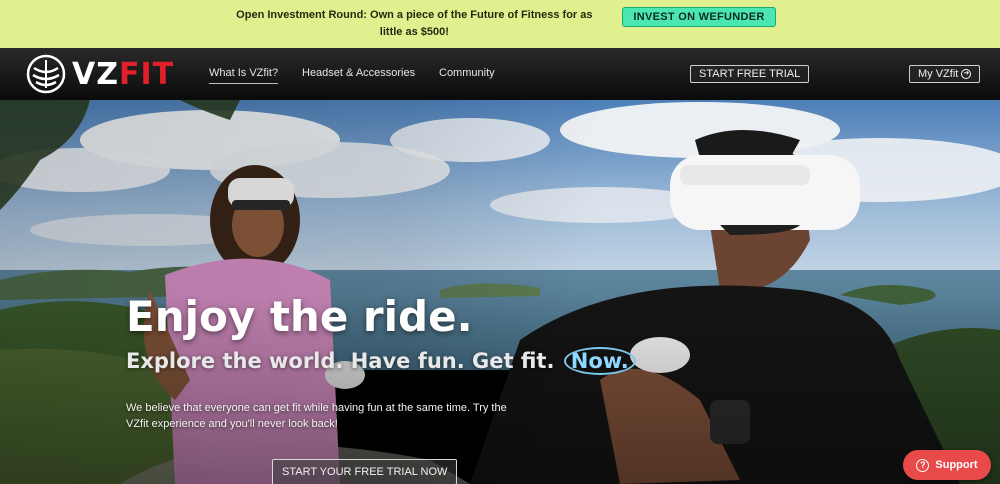 The height and width of the screenshot is (484, 1000). Describe the element at coordinates (699, 17) in the screenshot. I see `invest-button: INVEST ON WEFUNDER` at that location.